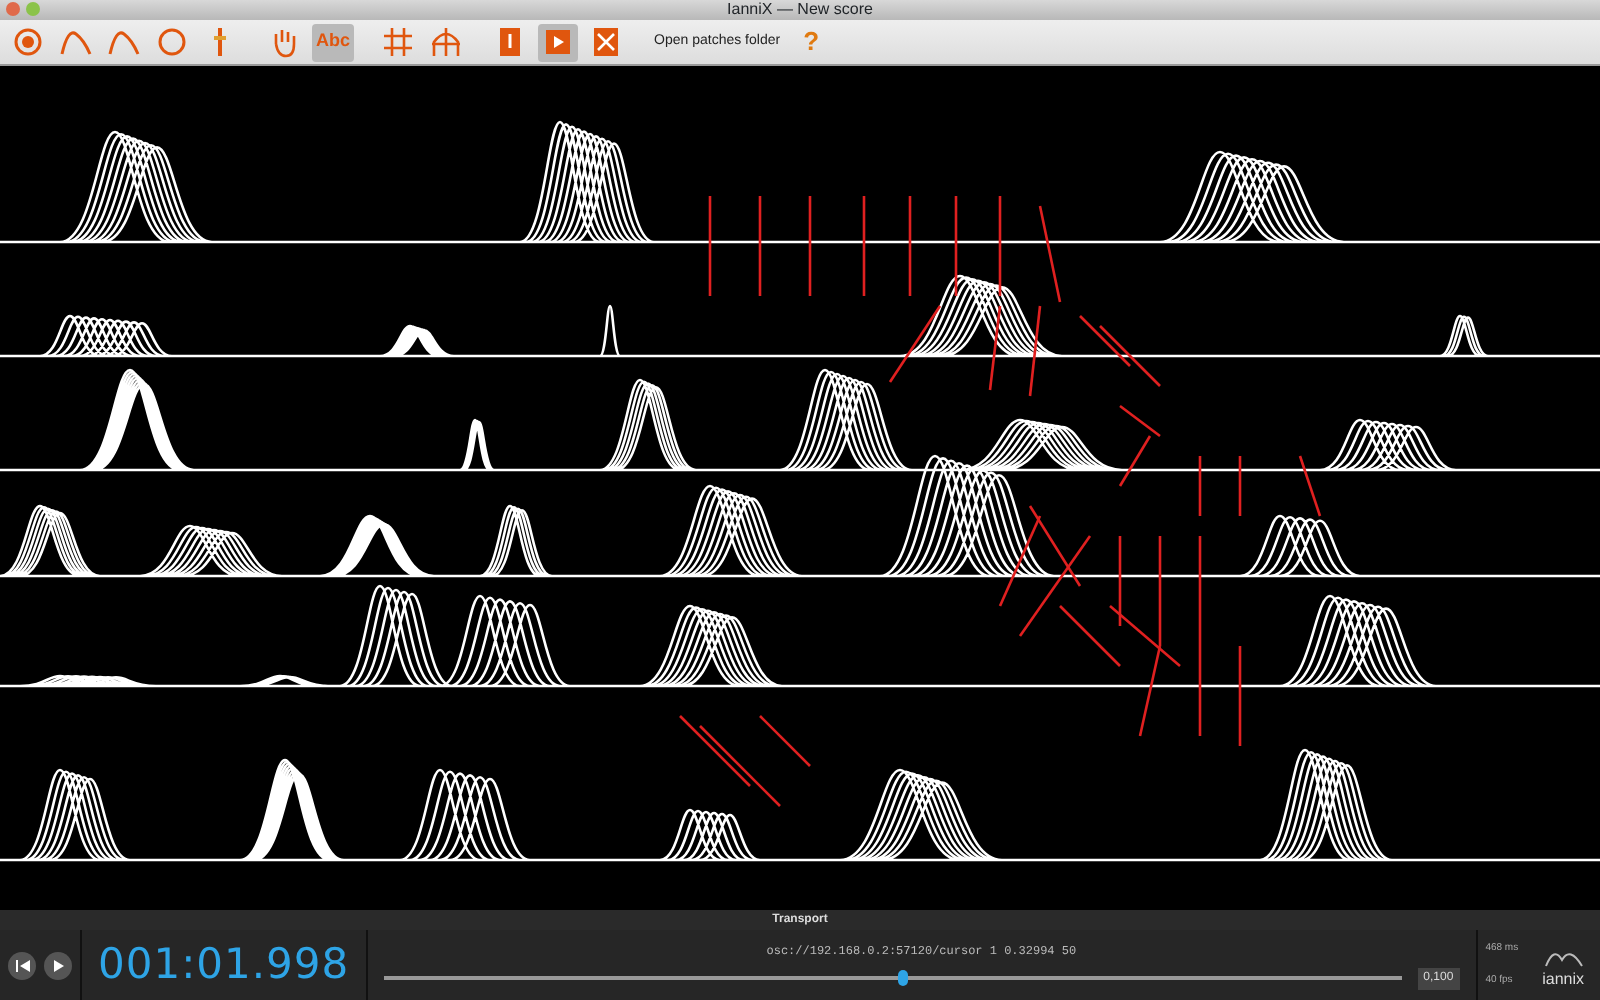 The image size is (1600, 1000). What do you see at coordinates (800, 9) in the screenshot?
I see `window-title: IanniX — New score` at bounding box center [800, 9].